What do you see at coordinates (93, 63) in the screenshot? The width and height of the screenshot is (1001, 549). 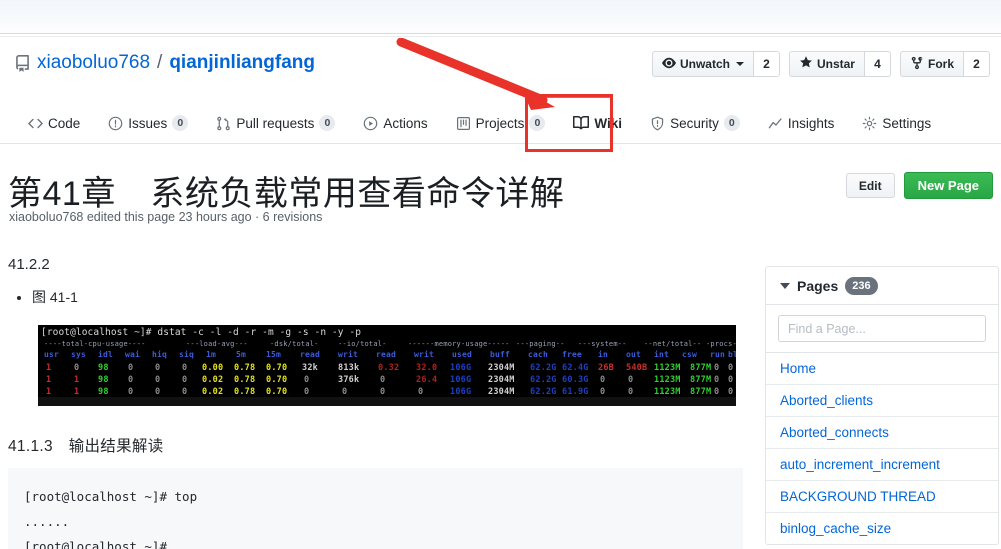 I see `repo-owner-link: xiaoboluo768` at bounding box center [93, 63].